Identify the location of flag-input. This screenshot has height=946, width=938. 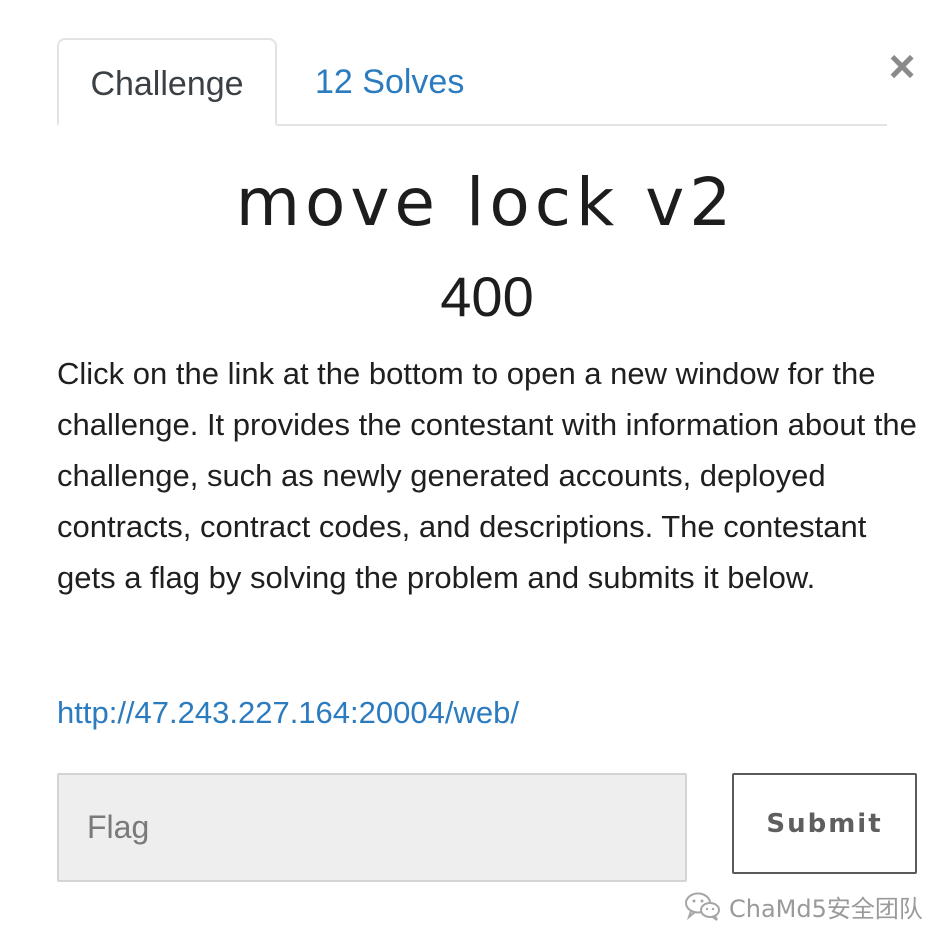
(372, 827).